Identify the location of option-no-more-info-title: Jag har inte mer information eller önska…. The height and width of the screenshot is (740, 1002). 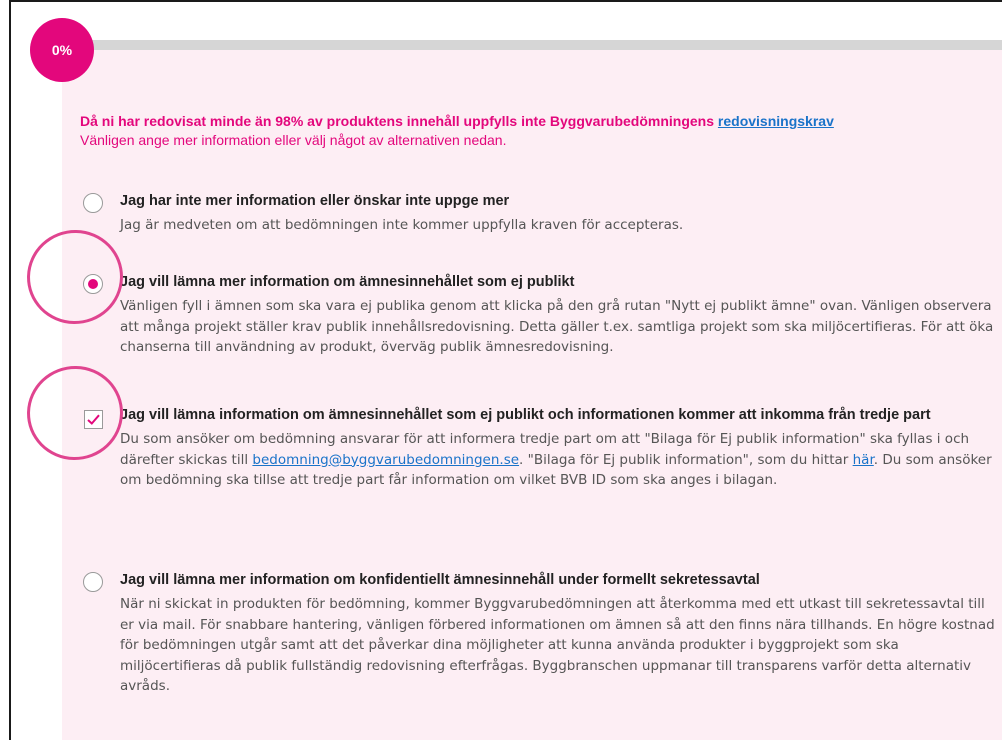
(315, 201).